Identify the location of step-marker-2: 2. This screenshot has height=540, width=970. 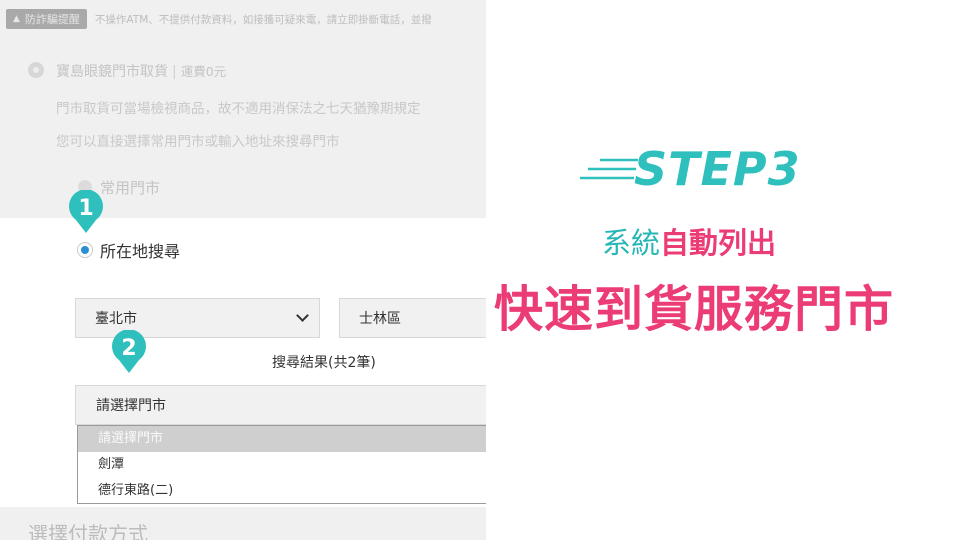
(129, 352).